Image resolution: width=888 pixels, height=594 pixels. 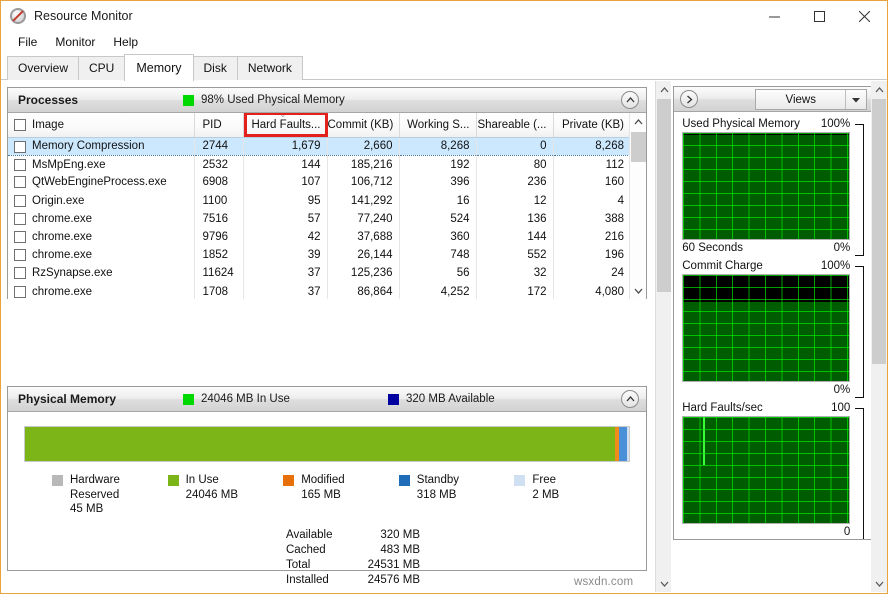 What do you see at coordinates (864, 16) in the screenshot?
I see `close-button` at bounding box center [864, 16].